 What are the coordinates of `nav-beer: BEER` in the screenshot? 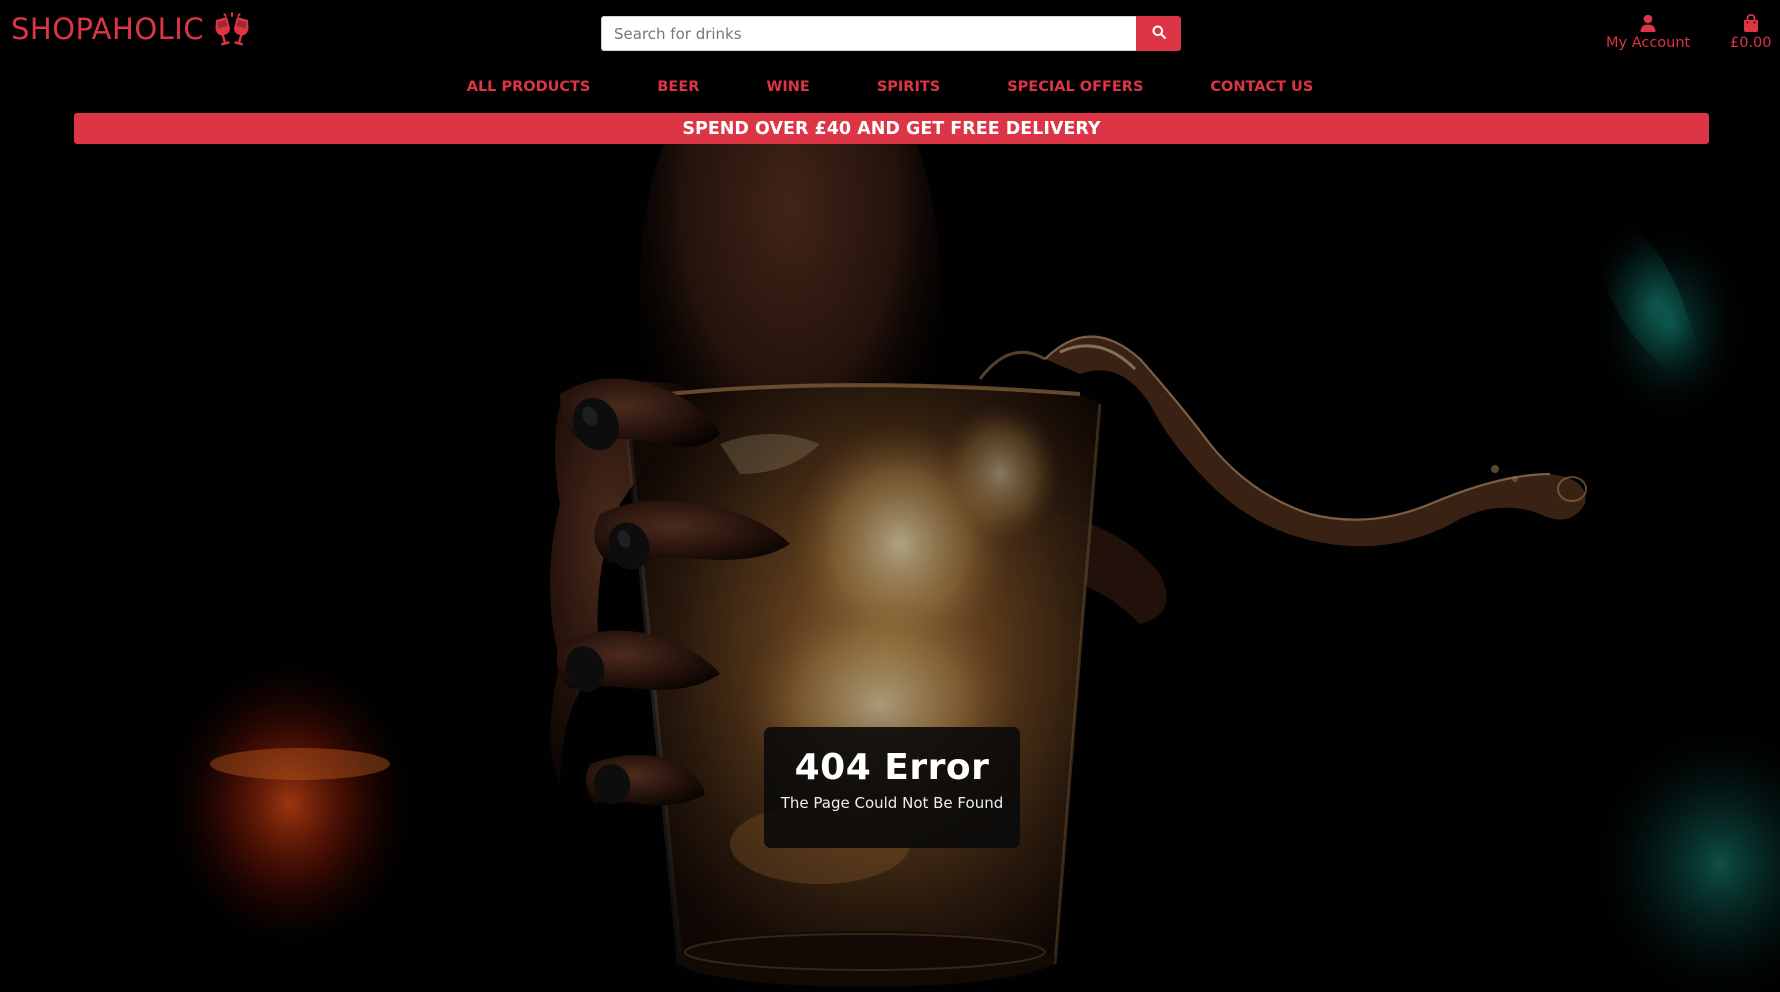 It's located at (678, 90).